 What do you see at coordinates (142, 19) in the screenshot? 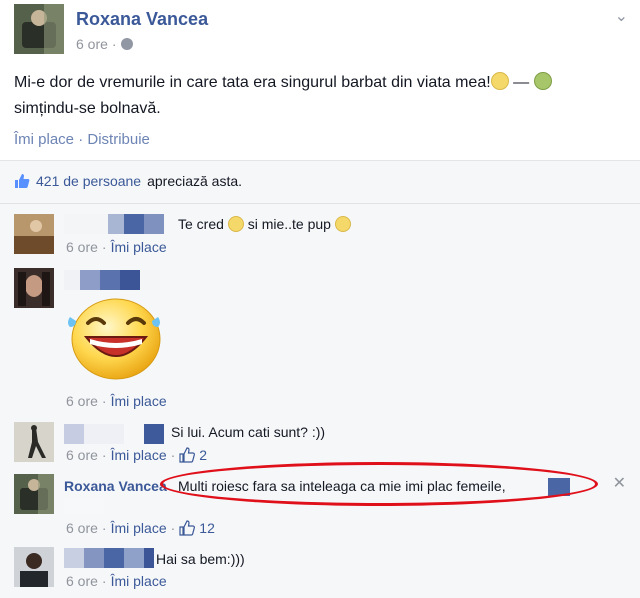
I see `post-author: Roxana Vancea` at bounding box center [142, 19].